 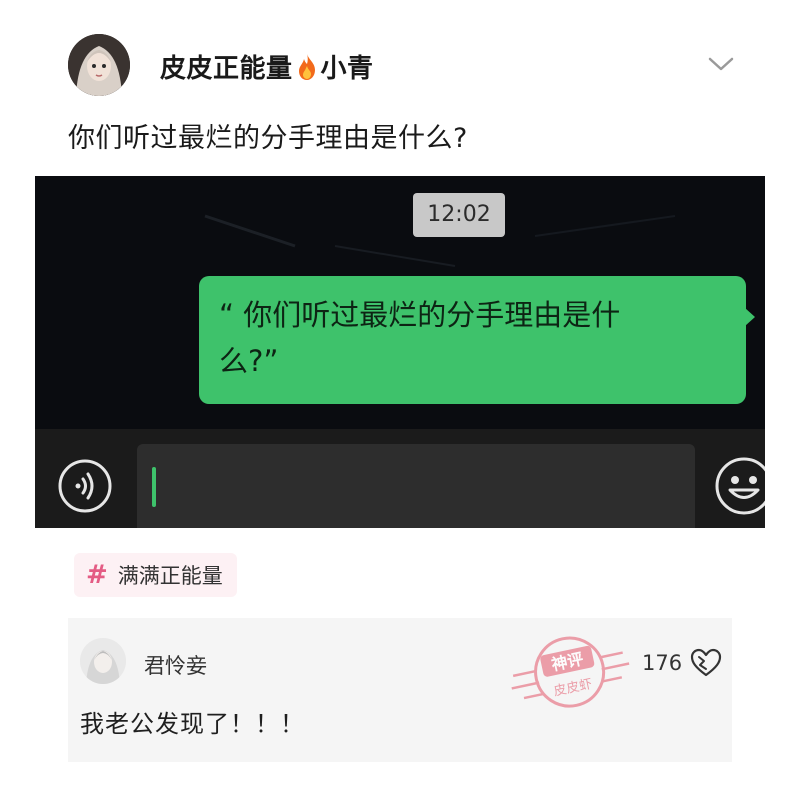 I want to click on author-name-text: 皮皮正能量, so click(x=226, y=69).